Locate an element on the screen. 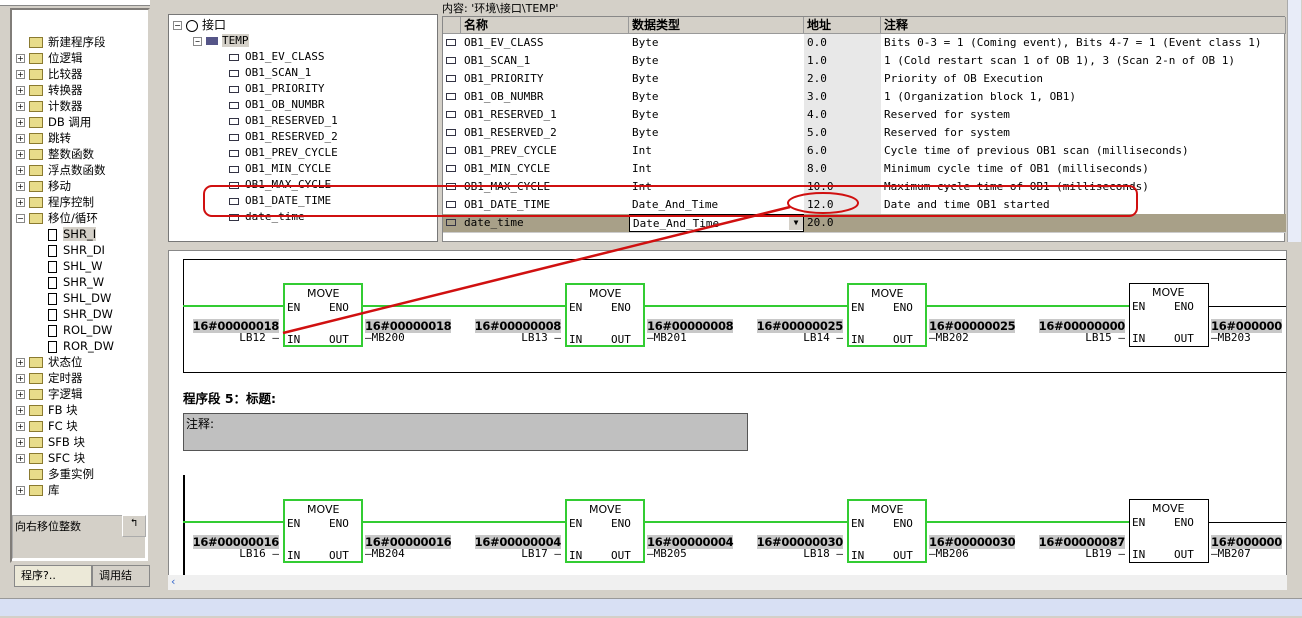 The height and width of the screenshot is (618, 1302). tree-item: +新建程序段 is located at coordinates (61, 42).